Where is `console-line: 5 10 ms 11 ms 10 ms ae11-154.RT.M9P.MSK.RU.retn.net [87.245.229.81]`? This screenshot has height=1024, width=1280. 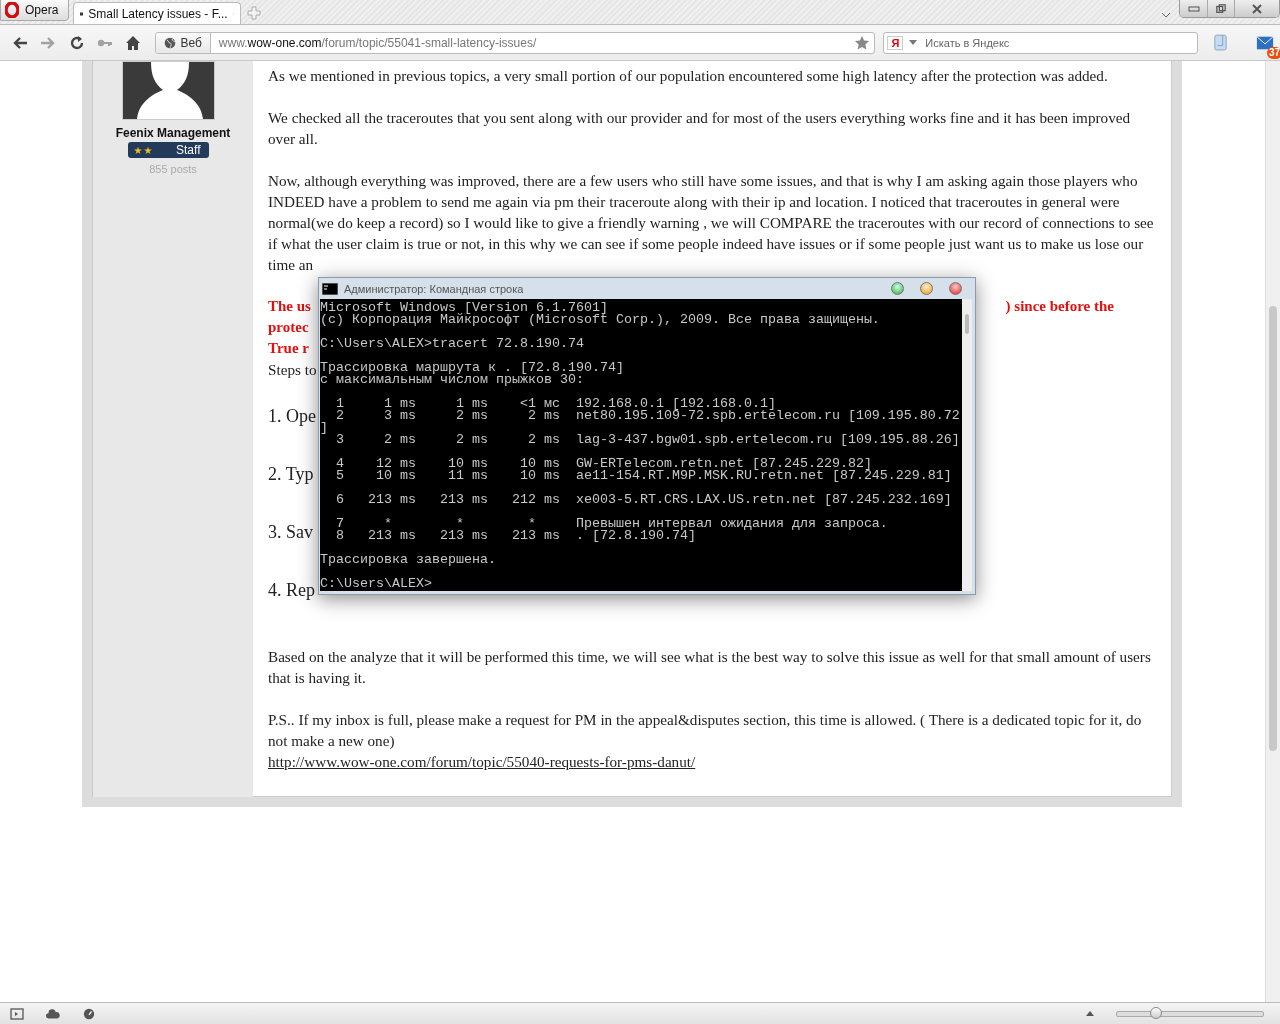
console-line: 5 10 ms 11 ms 10 ms ae11-154.RT.M9P.MSK.RU.retn.net [87.245.229.81] is located at coordinates (644, 476).